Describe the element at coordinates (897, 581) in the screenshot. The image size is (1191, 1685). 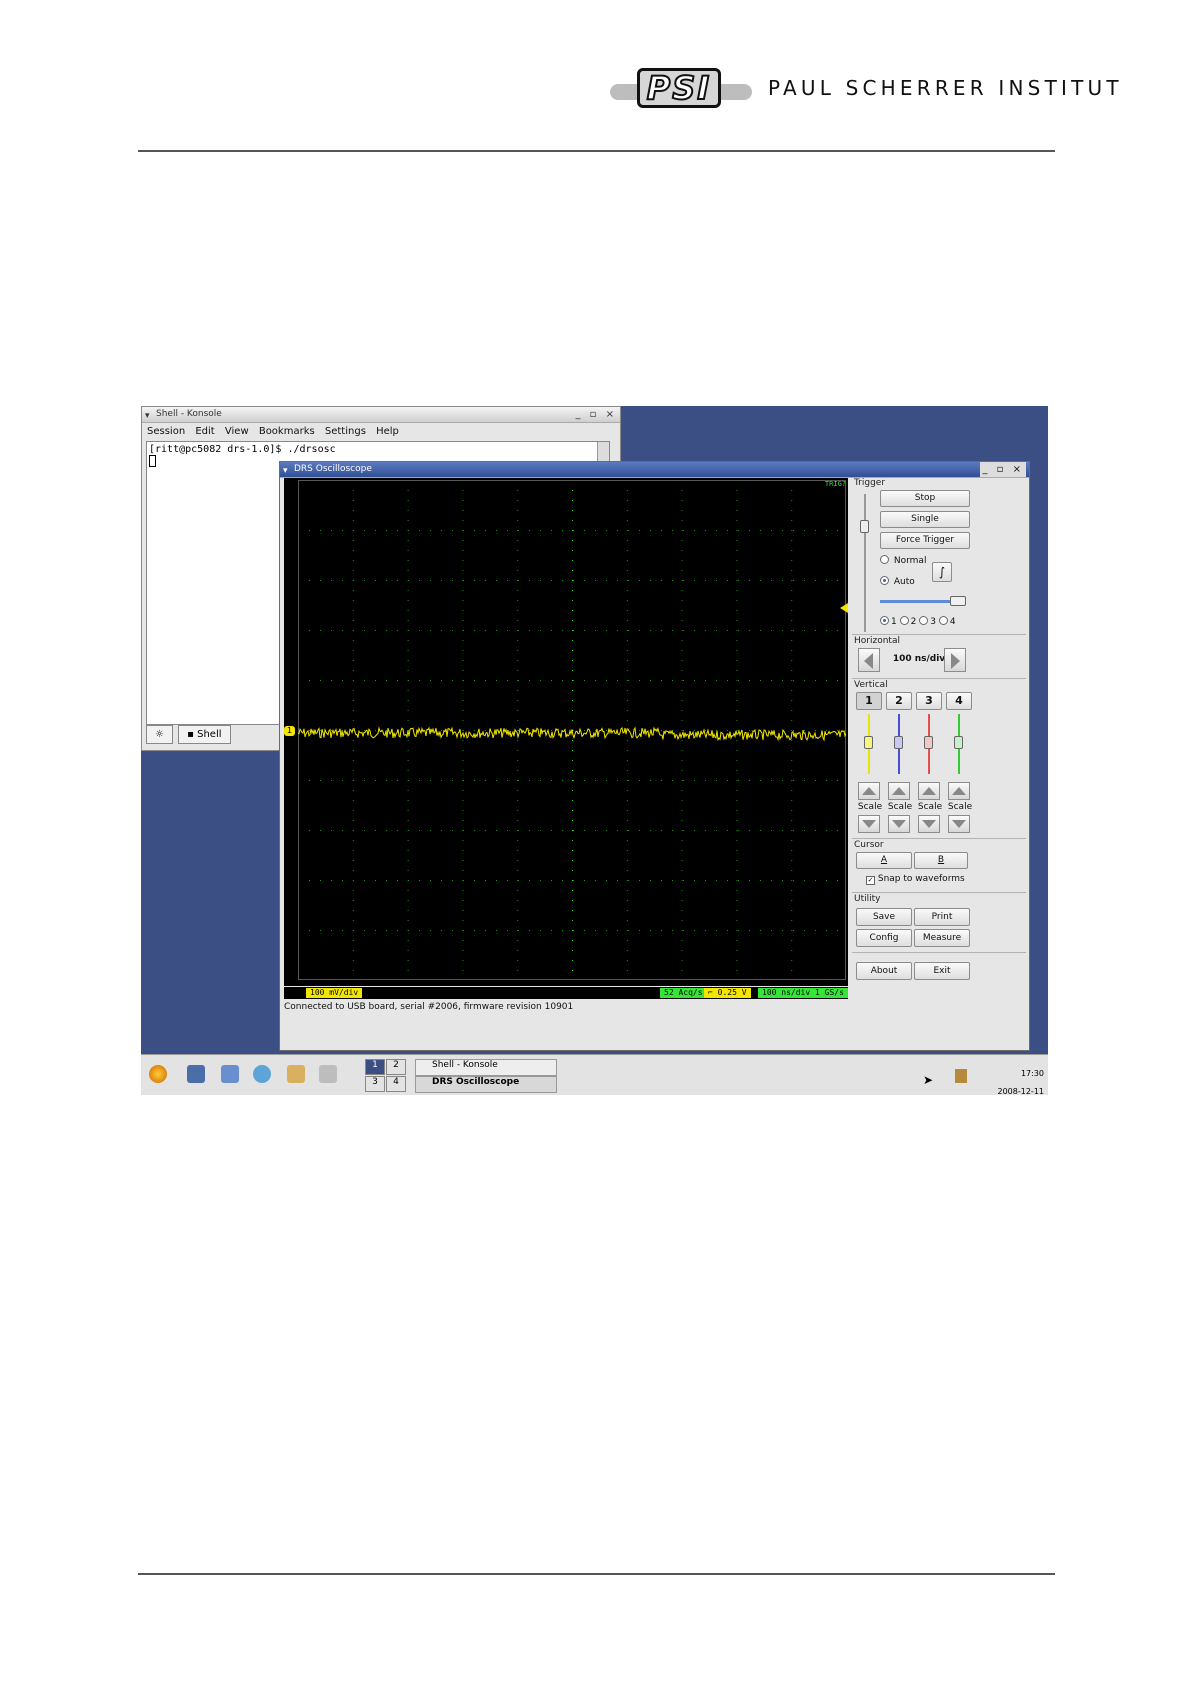
I see `trigger-mode-auto: Auto` at that location.